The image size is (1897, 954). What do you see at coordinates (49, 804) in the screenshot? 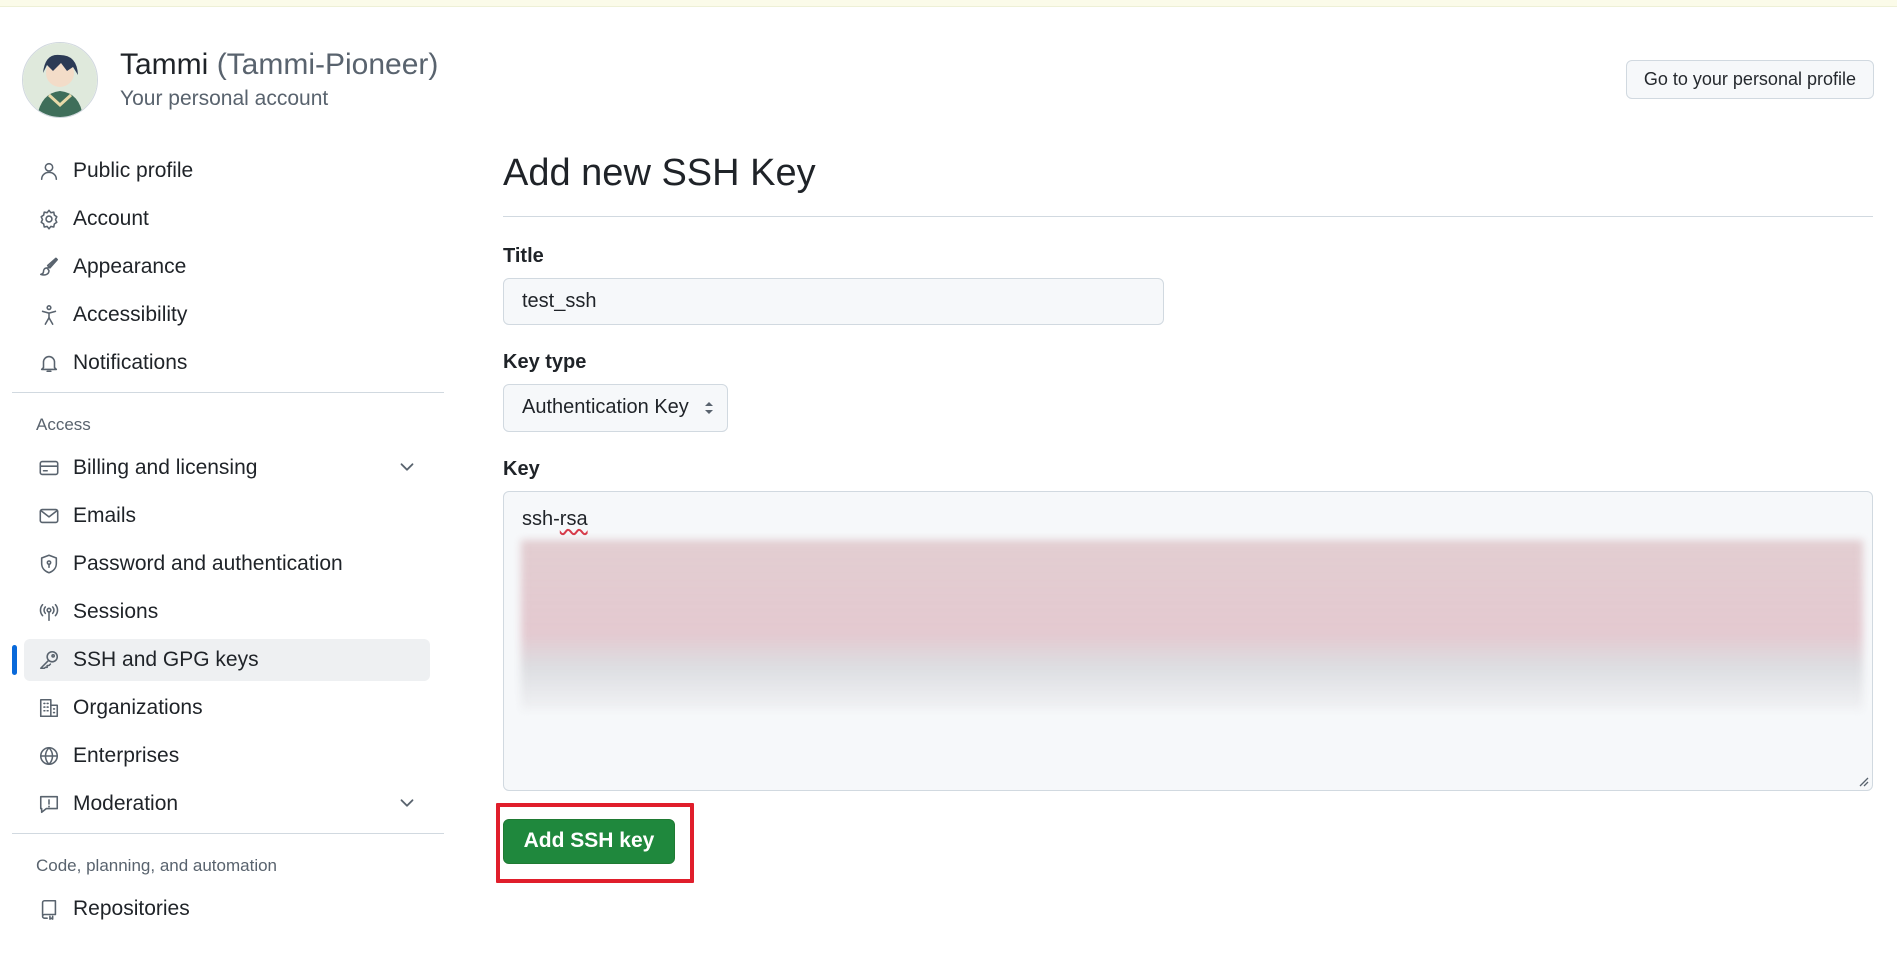
I see `report-icon` at bounding box center [49, 804].